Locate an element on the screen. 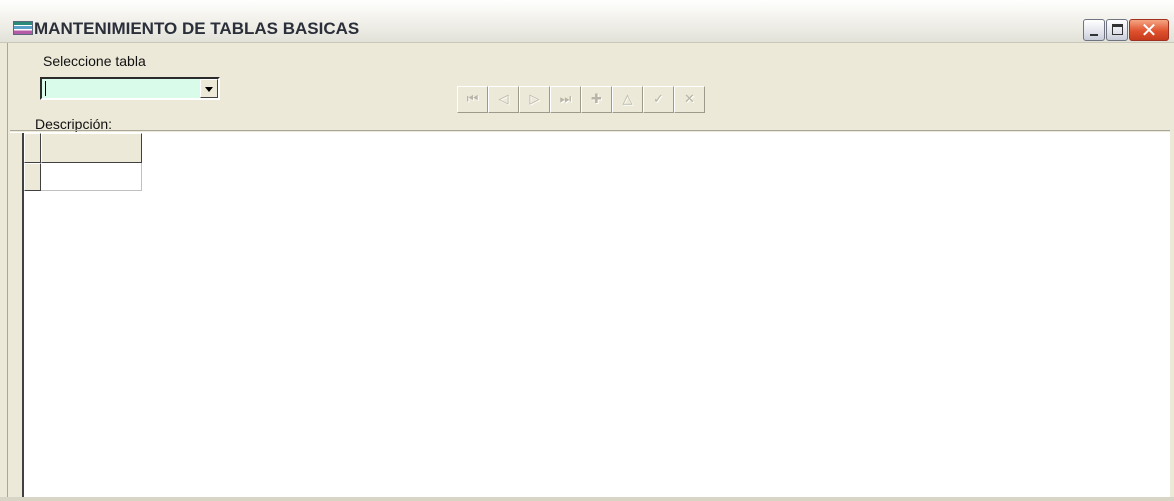 The image size is (1174, 501). nav-post-button: ✓ is located at coordinates (658, 99).